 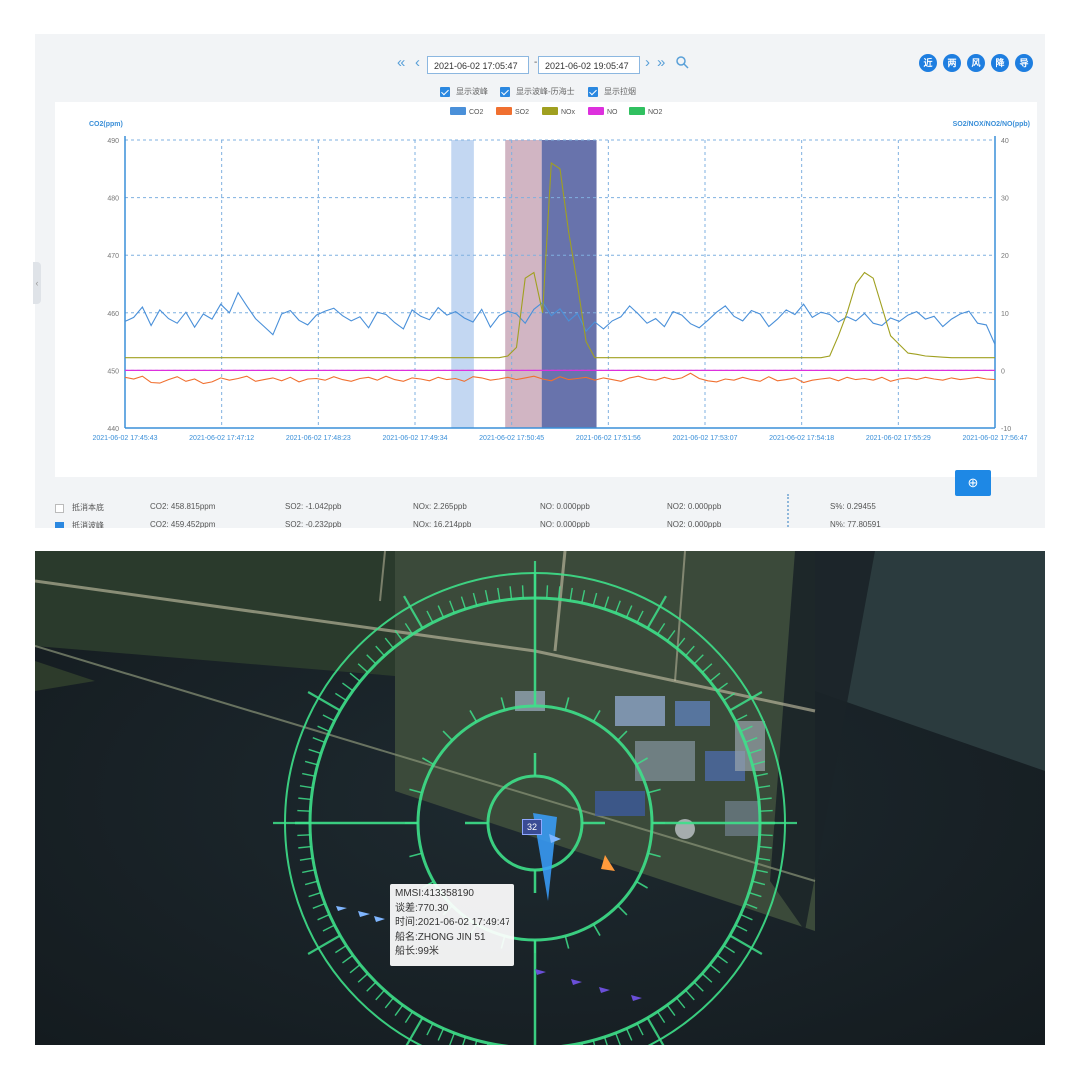 What do you see at coordinates (401, 62) in the screenshot?
I see `first-page-button: «` at bounding box center [401, 62].